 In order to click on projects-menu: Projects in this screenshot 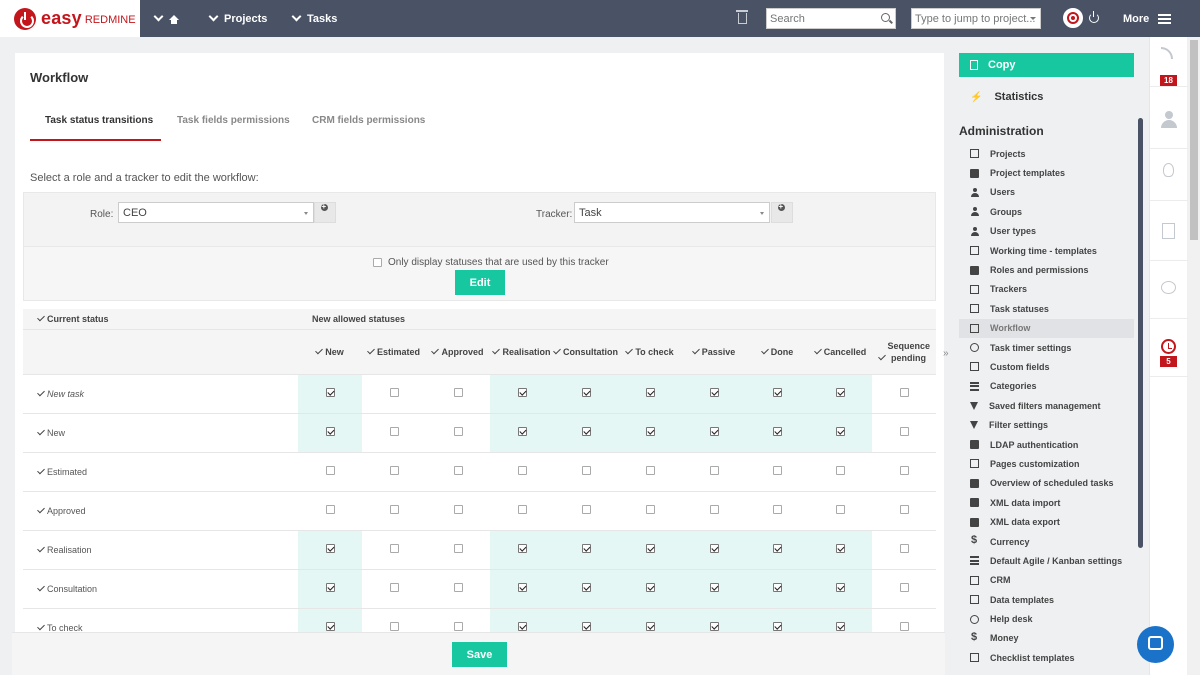, I will do `click(237, 18)`.